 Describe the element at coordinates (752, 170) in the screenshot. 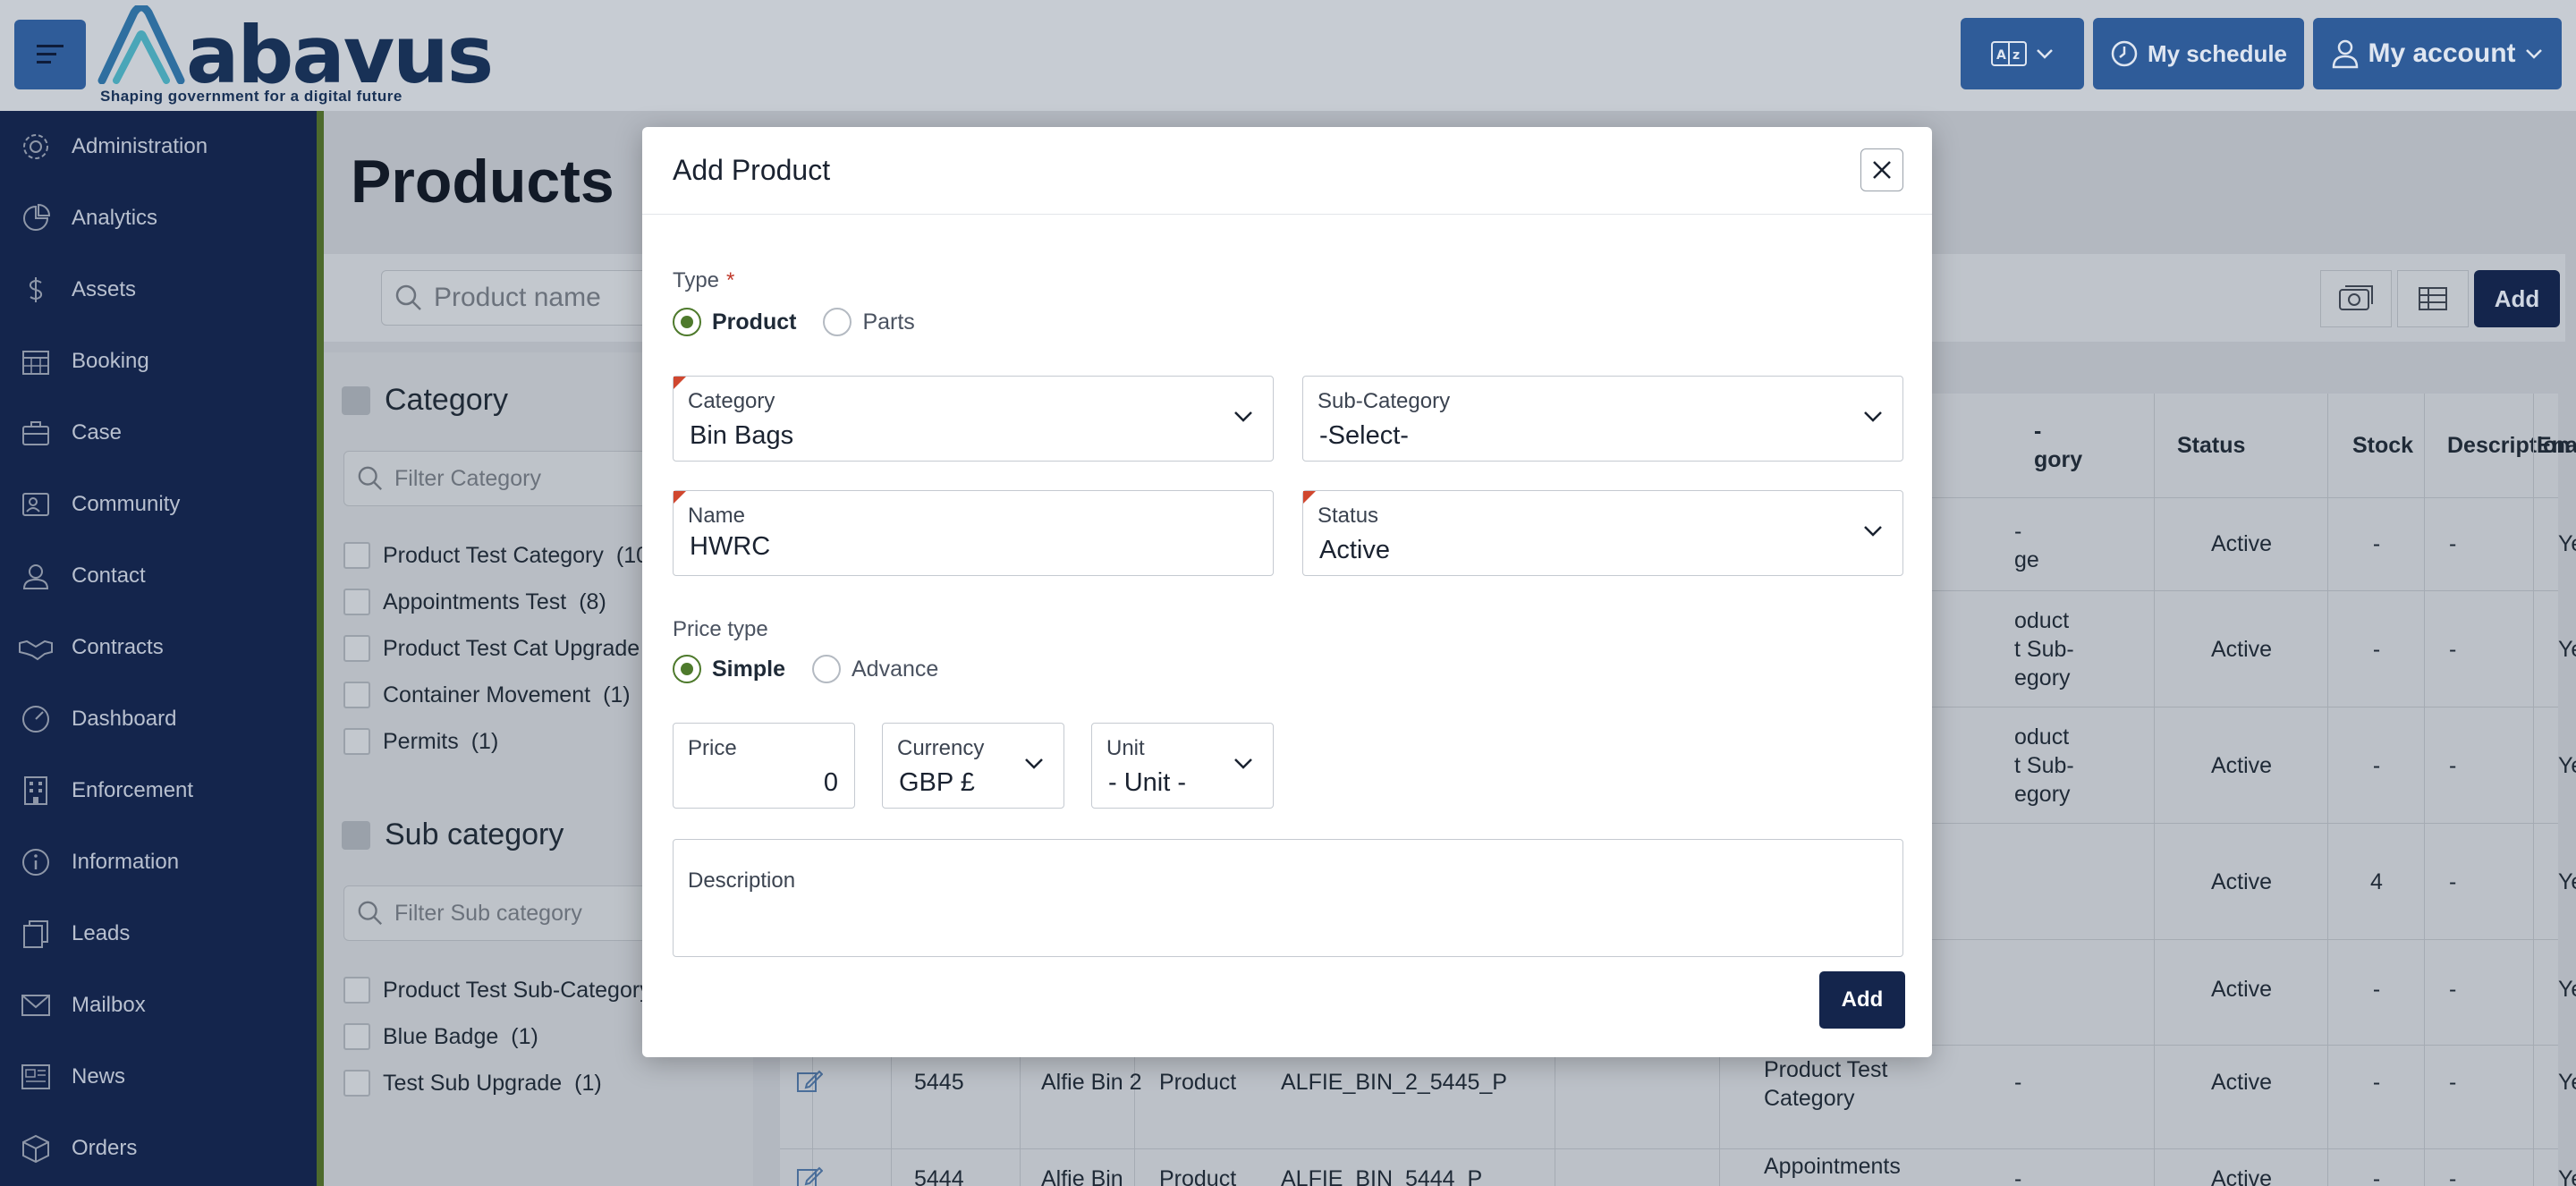

I see `modal-title: Add Product` at that location.